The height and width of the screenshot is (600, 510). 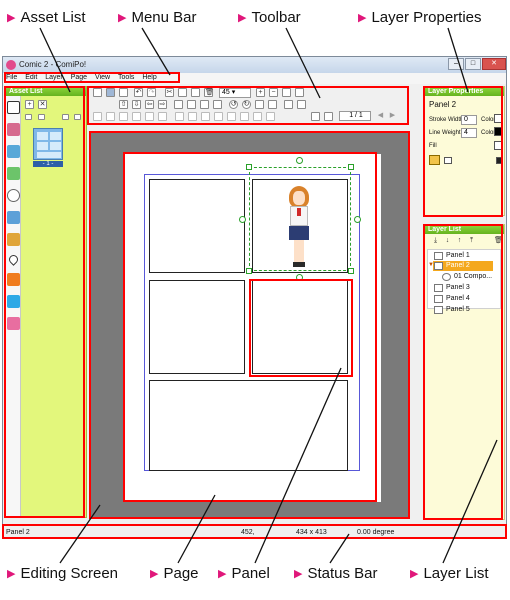 I want to click on stroke-color-swatch, so click(x=498, y=118).